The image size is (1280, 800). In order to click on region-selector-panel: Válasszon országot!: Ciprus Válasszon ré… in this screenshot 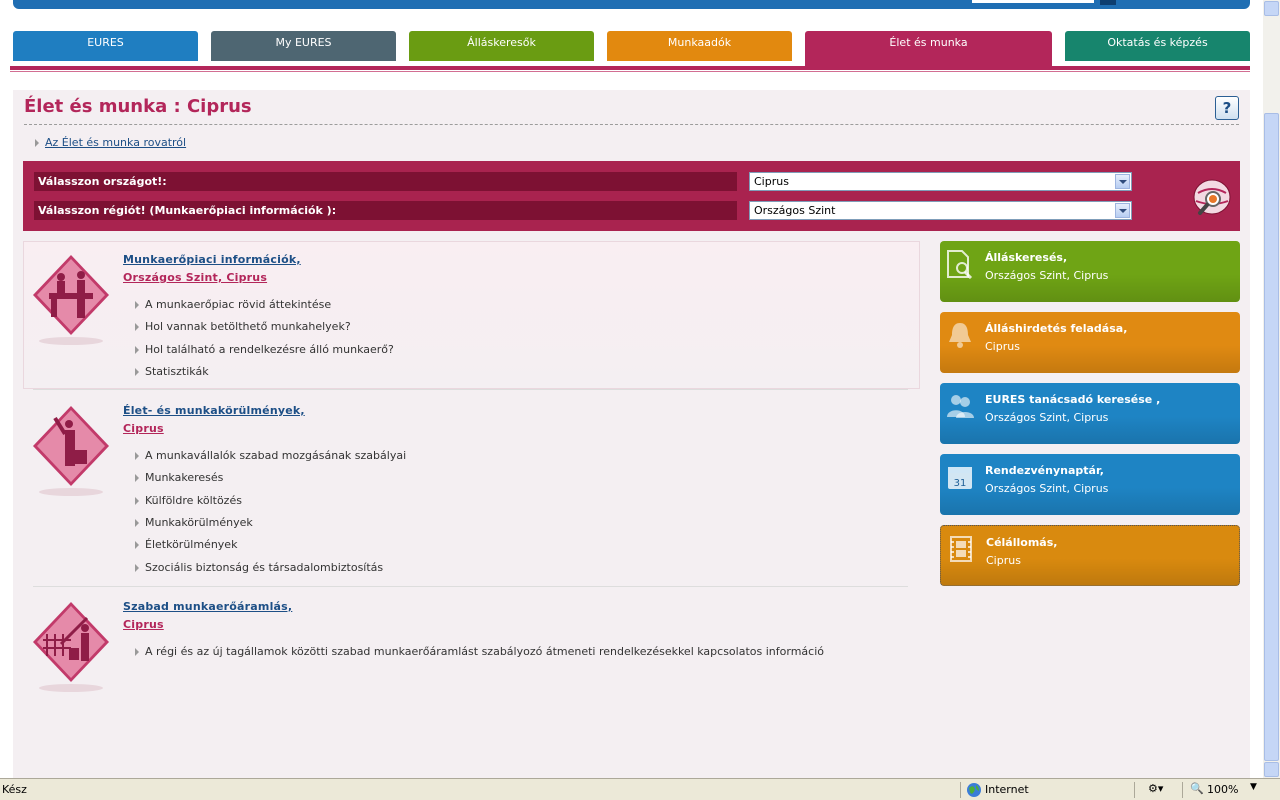, I will do `click(631, 196)`.